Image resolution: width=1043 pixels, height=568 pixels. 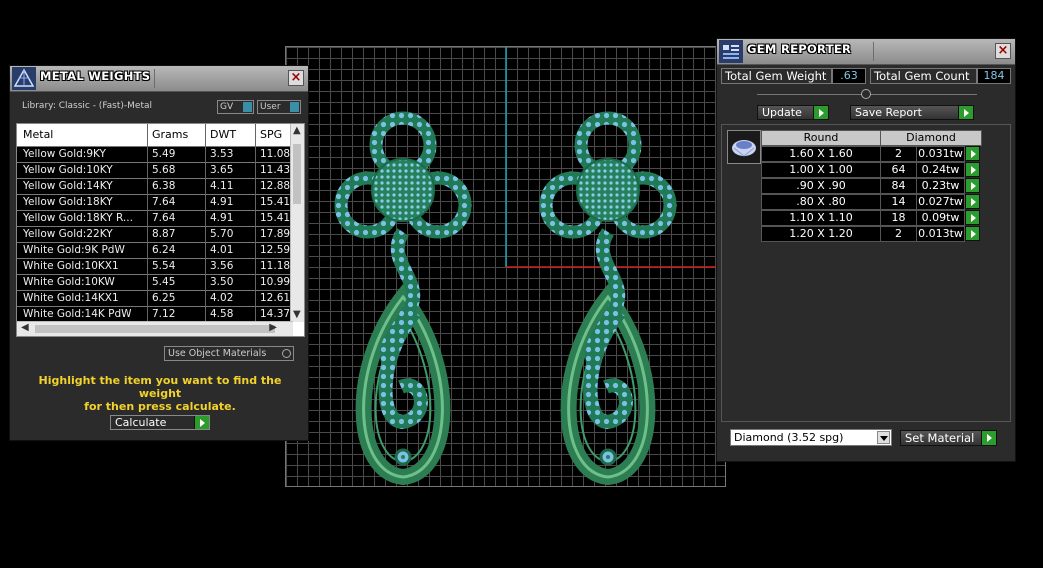 What do you see at coordinates (898, 202) in the screenshot?
I see `gem-count-cell: 14` at bounding box center [898, 202].